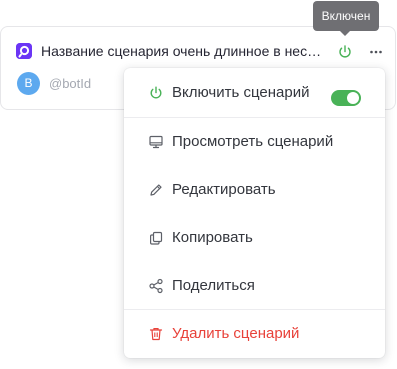  I want to click on monitor-icon, so click(156, 142).